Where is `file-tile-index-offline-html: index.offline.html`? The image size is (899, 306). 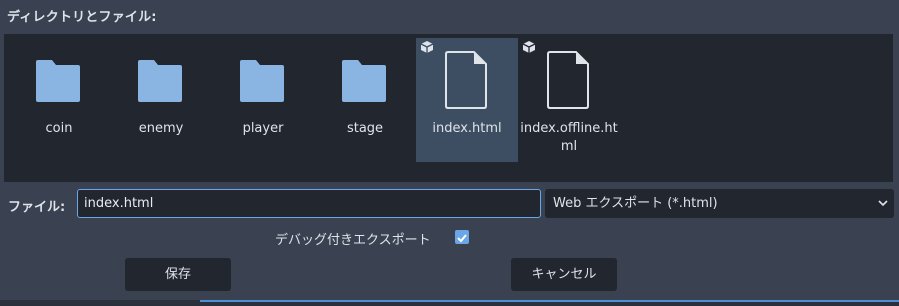 file-tile-index-offline-html: index.offline.html is located at coordinates (569, 100).